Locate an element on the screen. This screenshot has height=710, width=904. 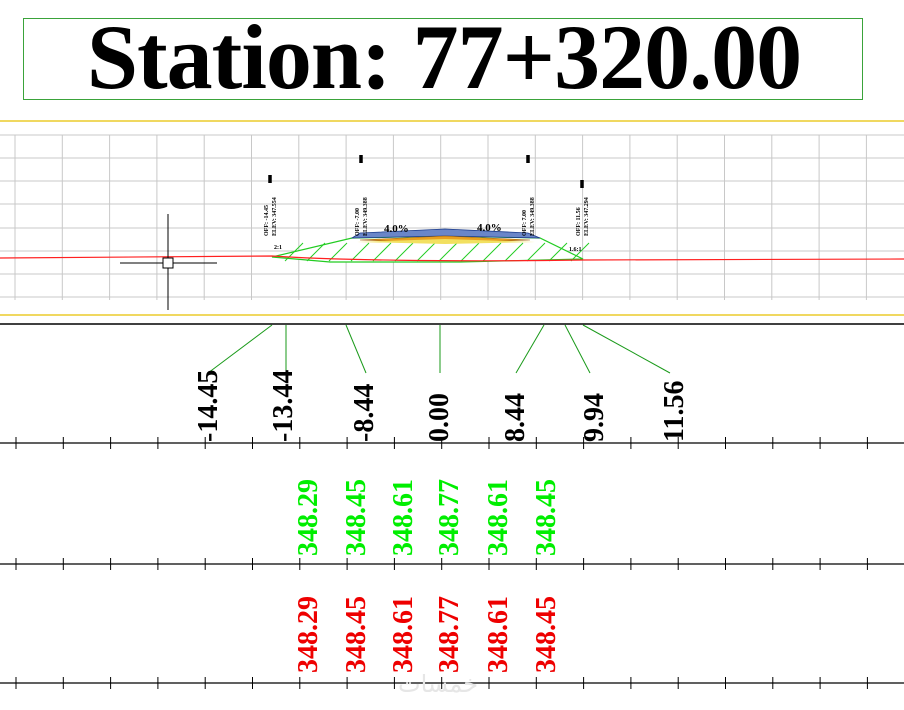
offset-value: -13.44 is located at coordinates (283, 406).